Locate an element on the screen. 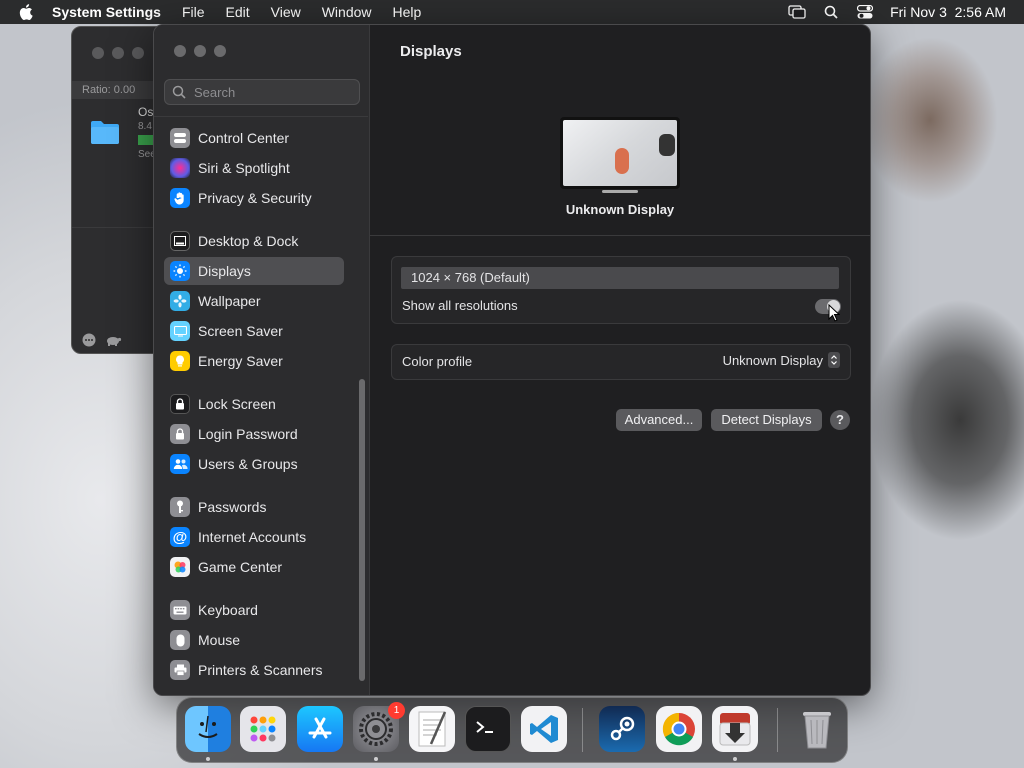 The image size is (1024, 768). sidebar-item-label: Users & Groups is located at coordinates (248, 464).